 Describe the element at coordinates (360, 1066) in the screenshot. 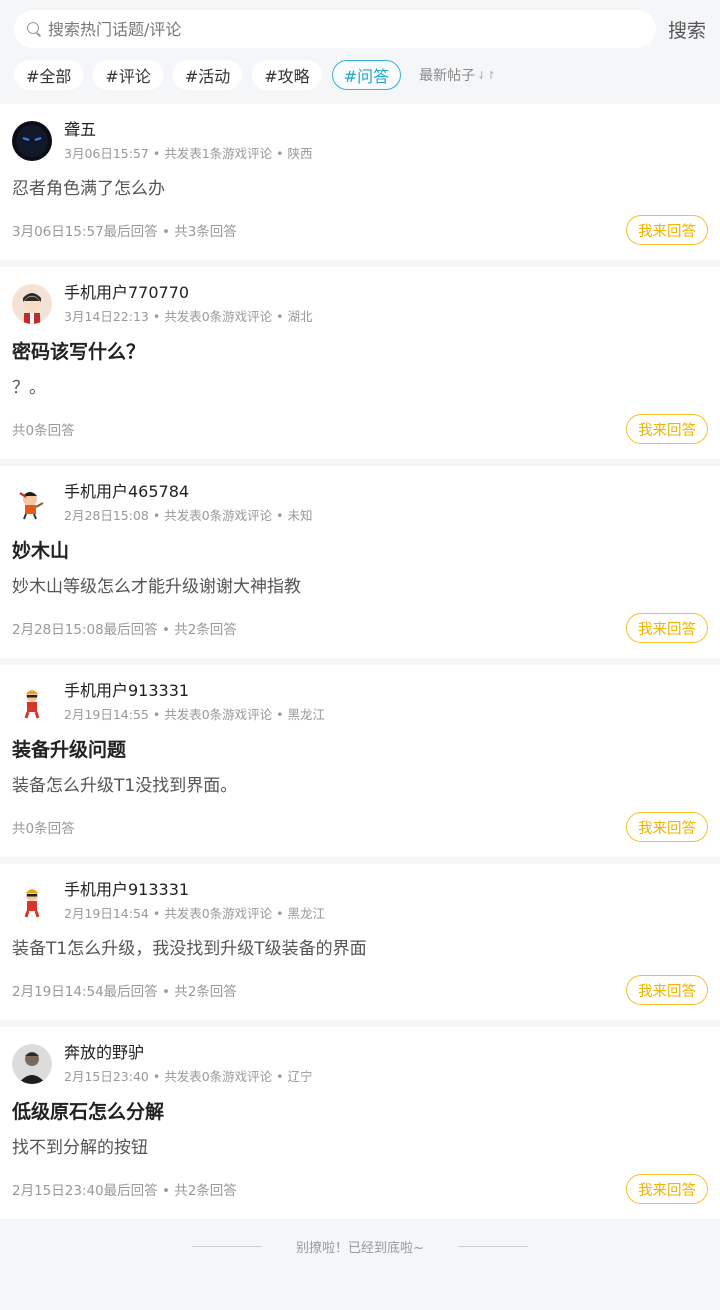

I see `author-row: 奔放的野驴 2月15日23:40 • 共发表0条游戏评论 • 辽宁` at that location.